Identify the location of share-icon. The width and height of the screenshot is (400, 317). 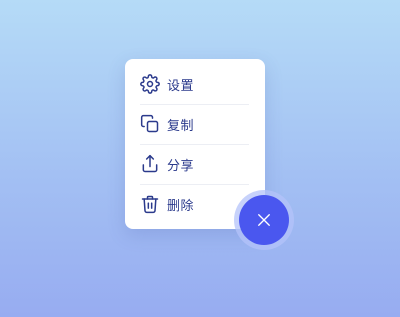
(150, 164).